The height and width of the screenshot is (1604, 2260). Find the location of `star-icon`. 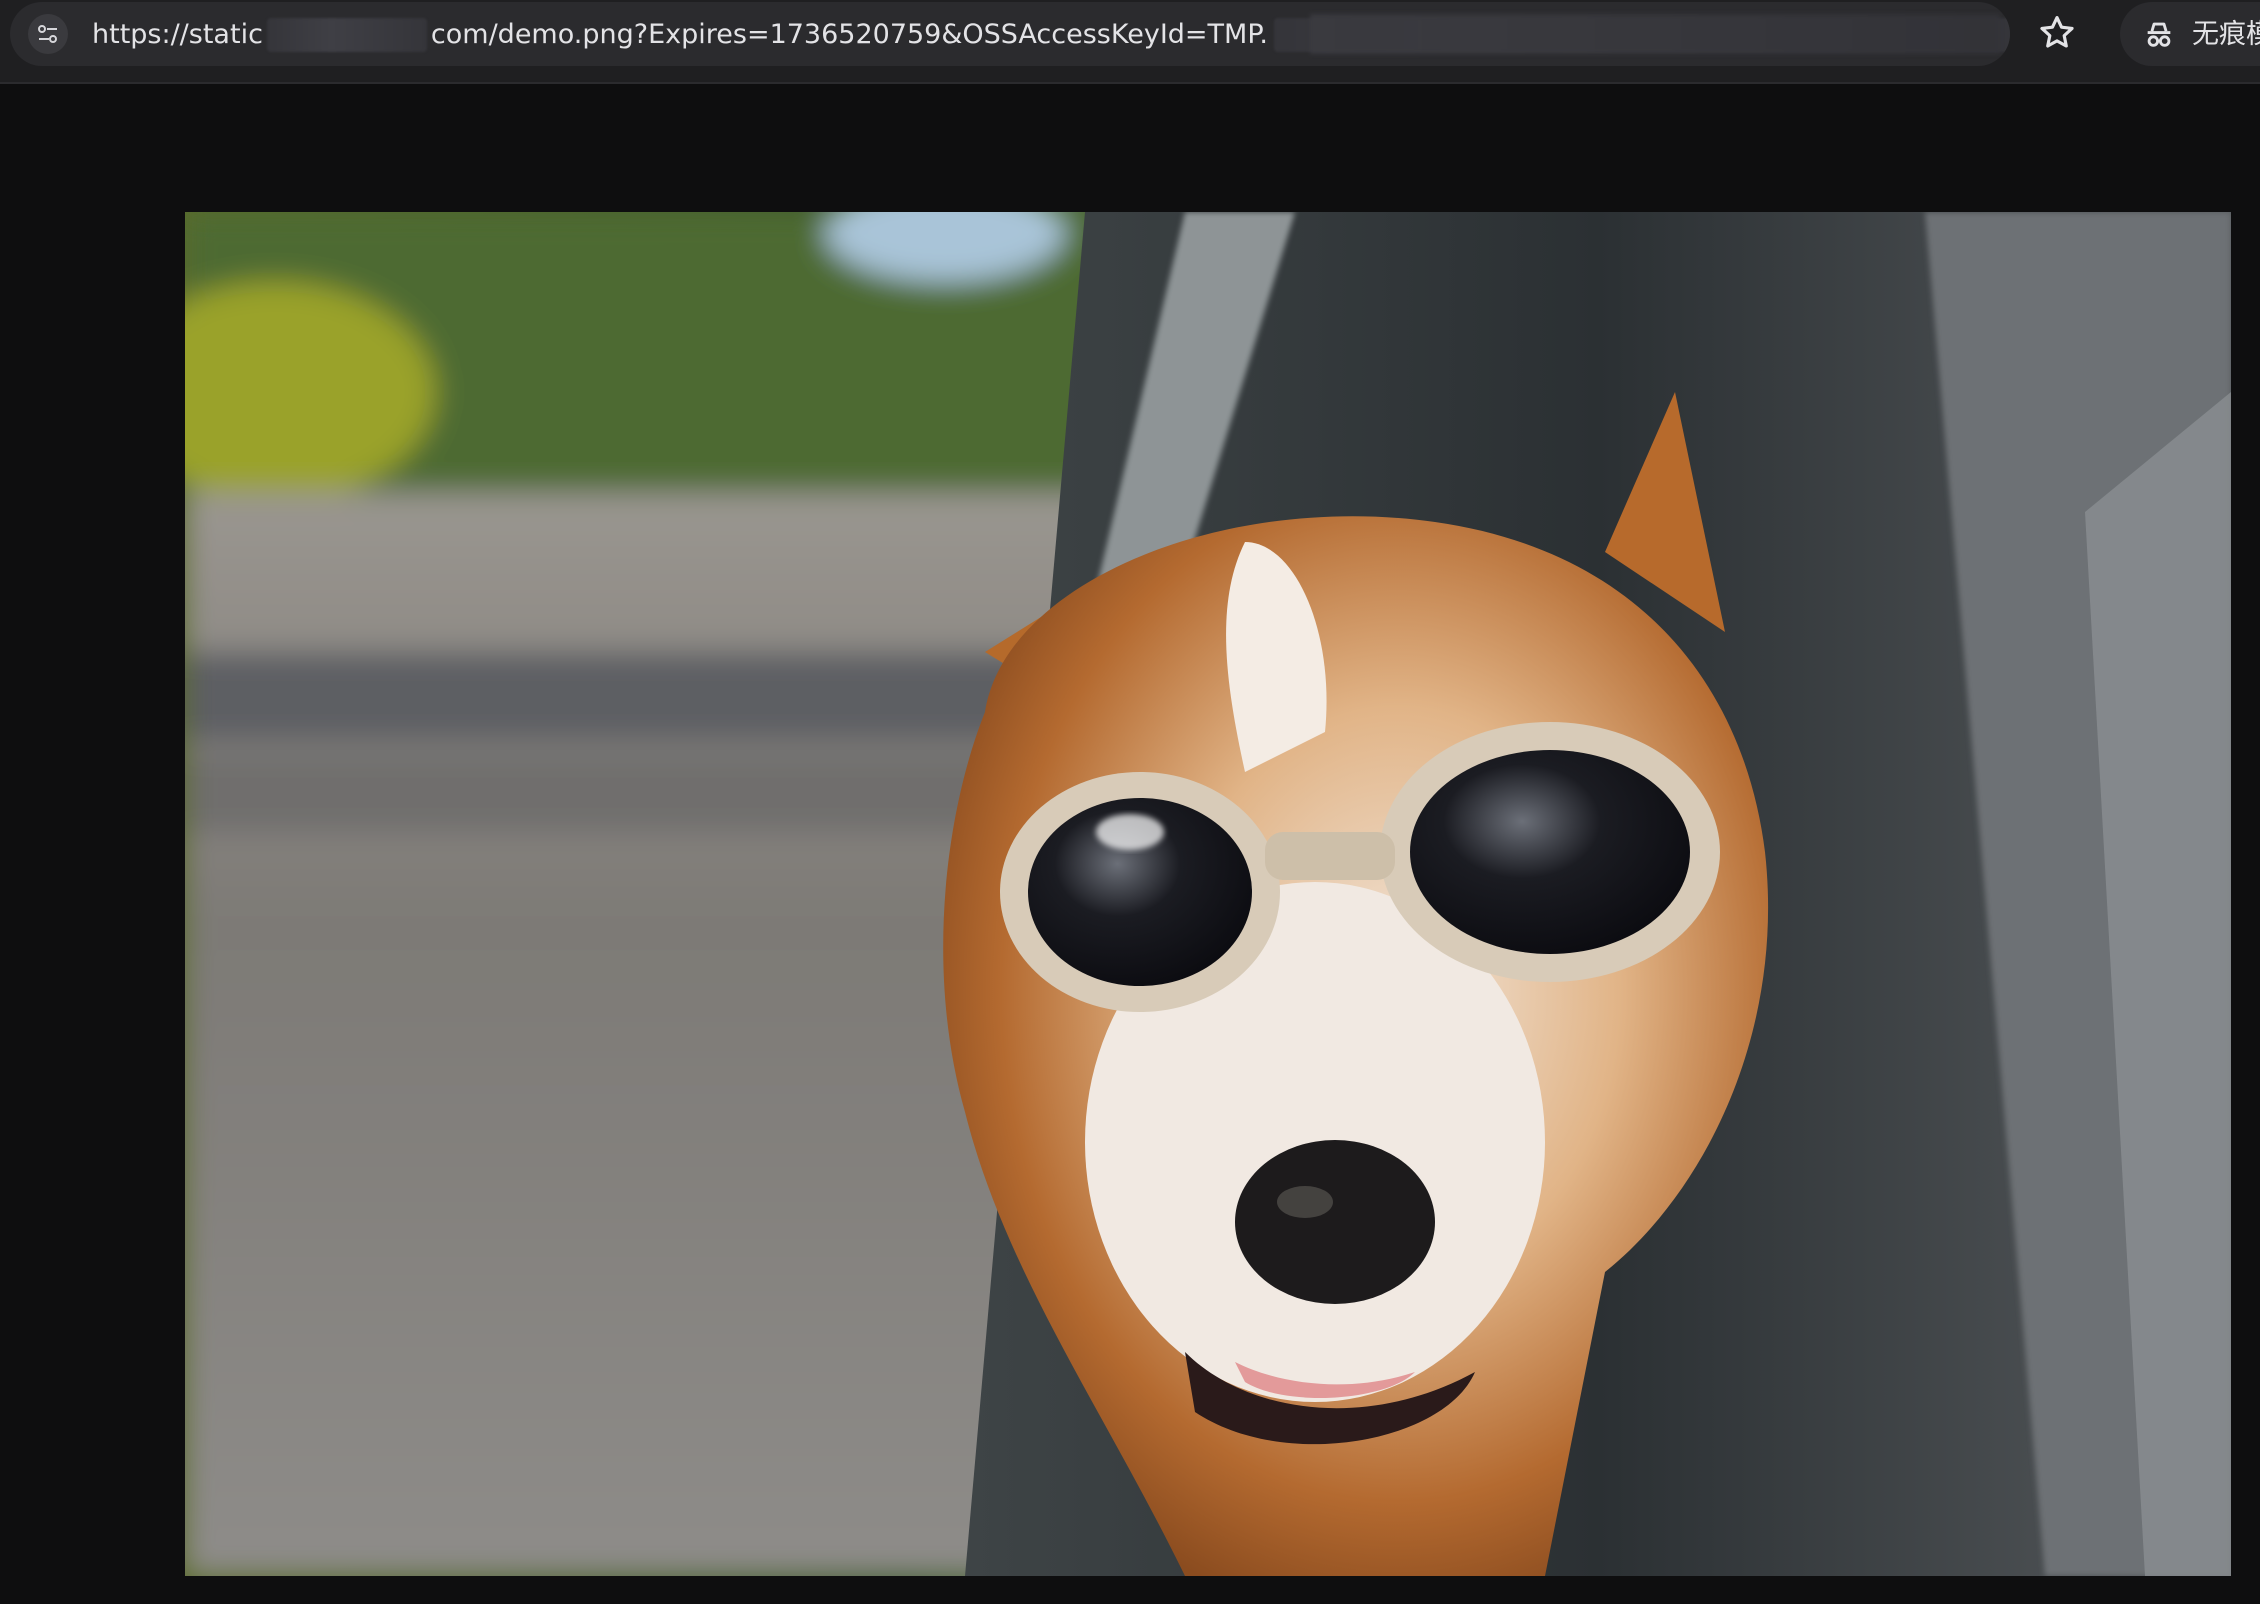

star-icon is located at coordinates (2057, 32).